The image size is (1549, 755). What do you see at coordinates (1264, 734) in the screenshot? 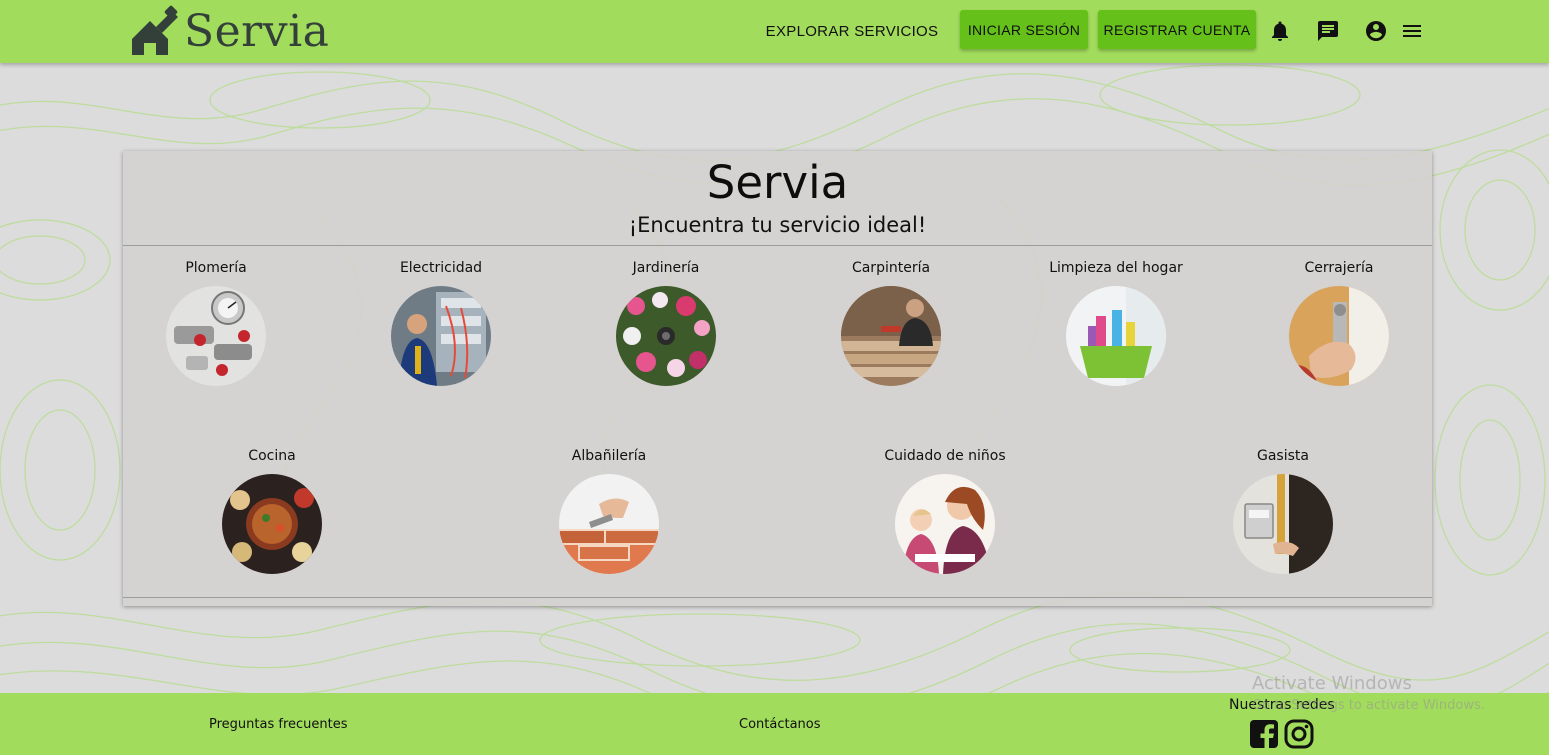
I see `facebook-icon` at bounding box center [1264, 734].